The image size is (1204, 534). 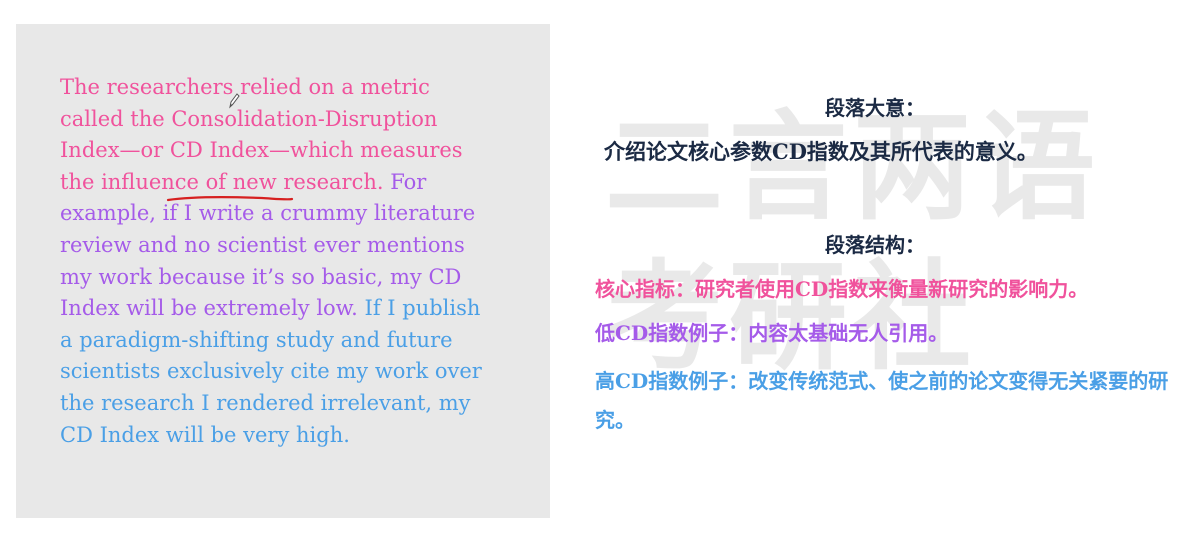 I want to click on structure-heading: 段落结构：, so click(x=875, y=245).